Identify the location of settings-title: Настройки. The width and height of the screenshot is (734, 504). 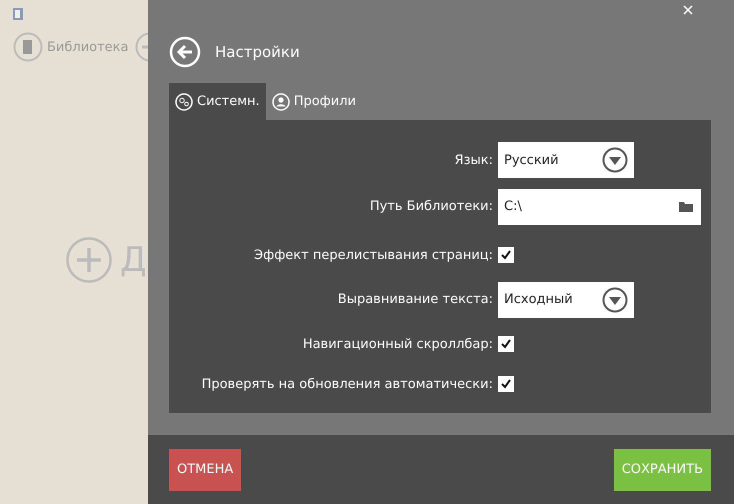
(257, 52).